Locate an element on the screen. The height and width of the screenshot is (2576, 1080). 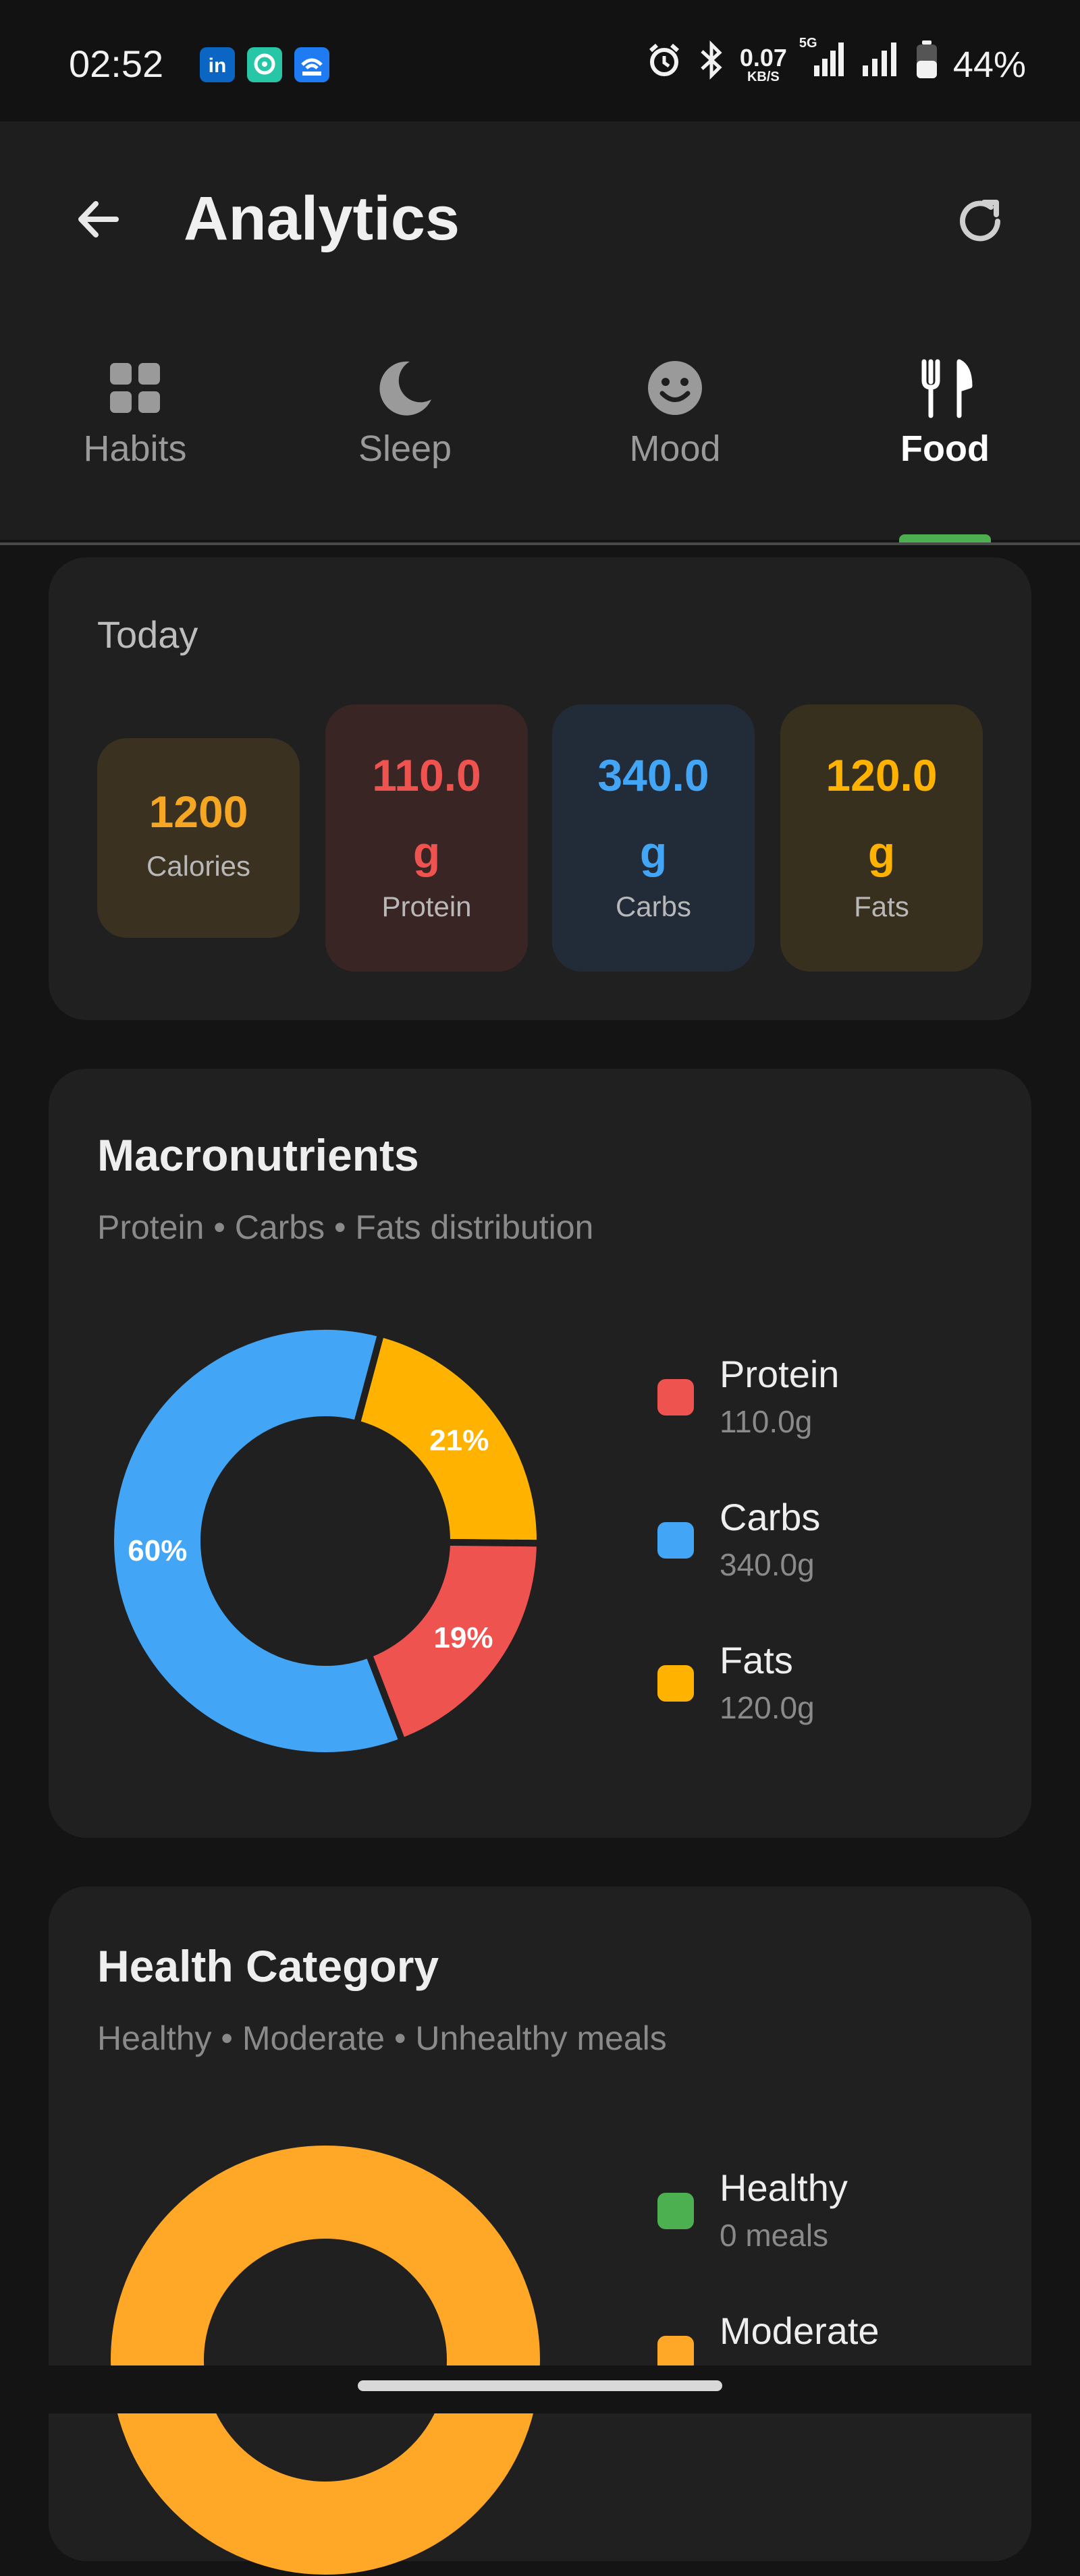
legend-name: Carbs is located at coordinates (771, 1517).